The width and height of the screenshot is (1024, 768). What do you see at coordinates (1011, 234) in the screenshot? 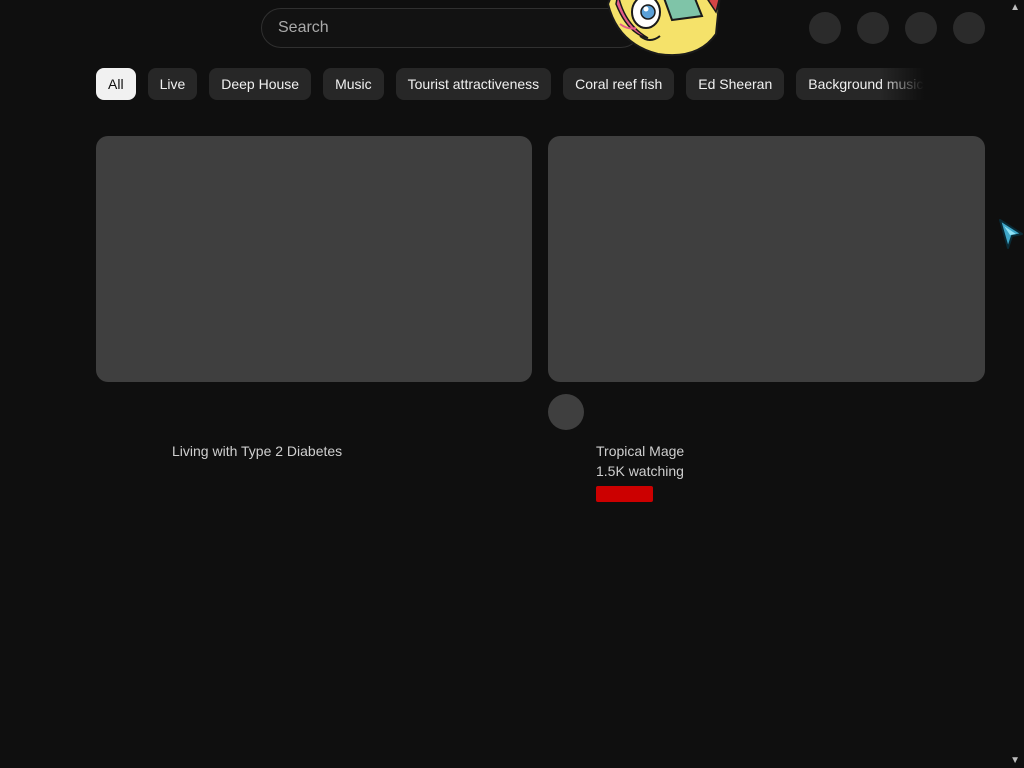
I see `mouse-cursor-icon` at bounding box center [1011, 234].